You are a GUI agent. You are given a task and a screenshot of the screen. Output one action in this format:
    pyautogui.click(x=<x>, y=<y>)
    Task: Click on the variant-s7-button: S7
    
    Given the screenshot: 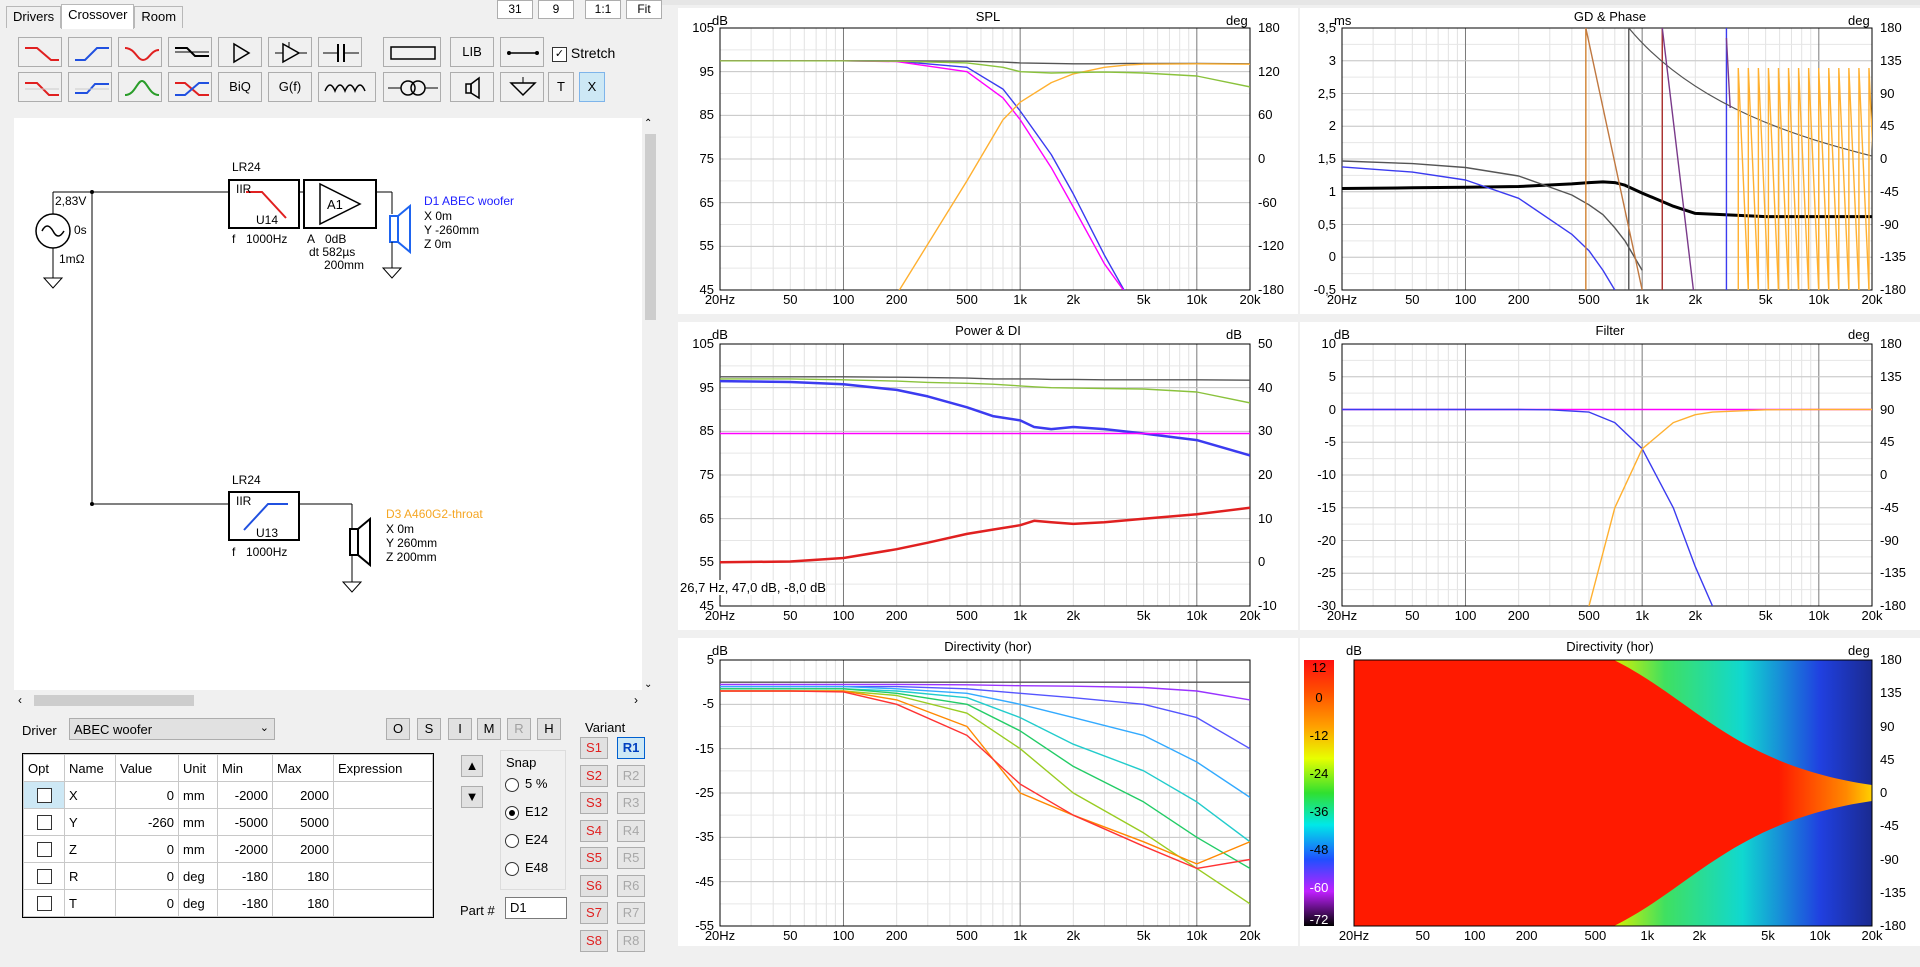 What is the action you would take?
    pyautogui.click(x=594, y=913)
    